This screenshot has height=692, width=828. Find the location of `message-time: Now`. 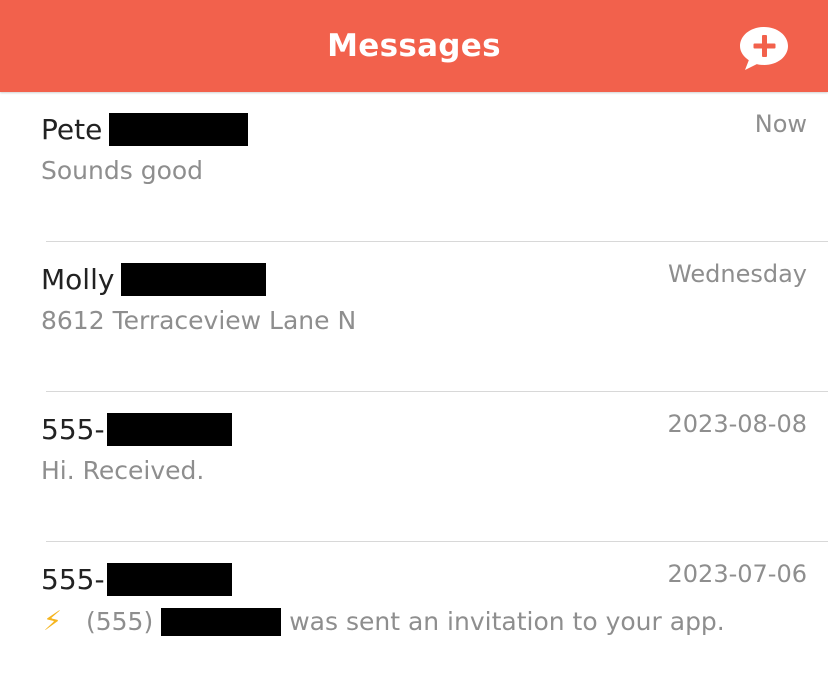

message-time: Now is located at coordinates (780, 124).